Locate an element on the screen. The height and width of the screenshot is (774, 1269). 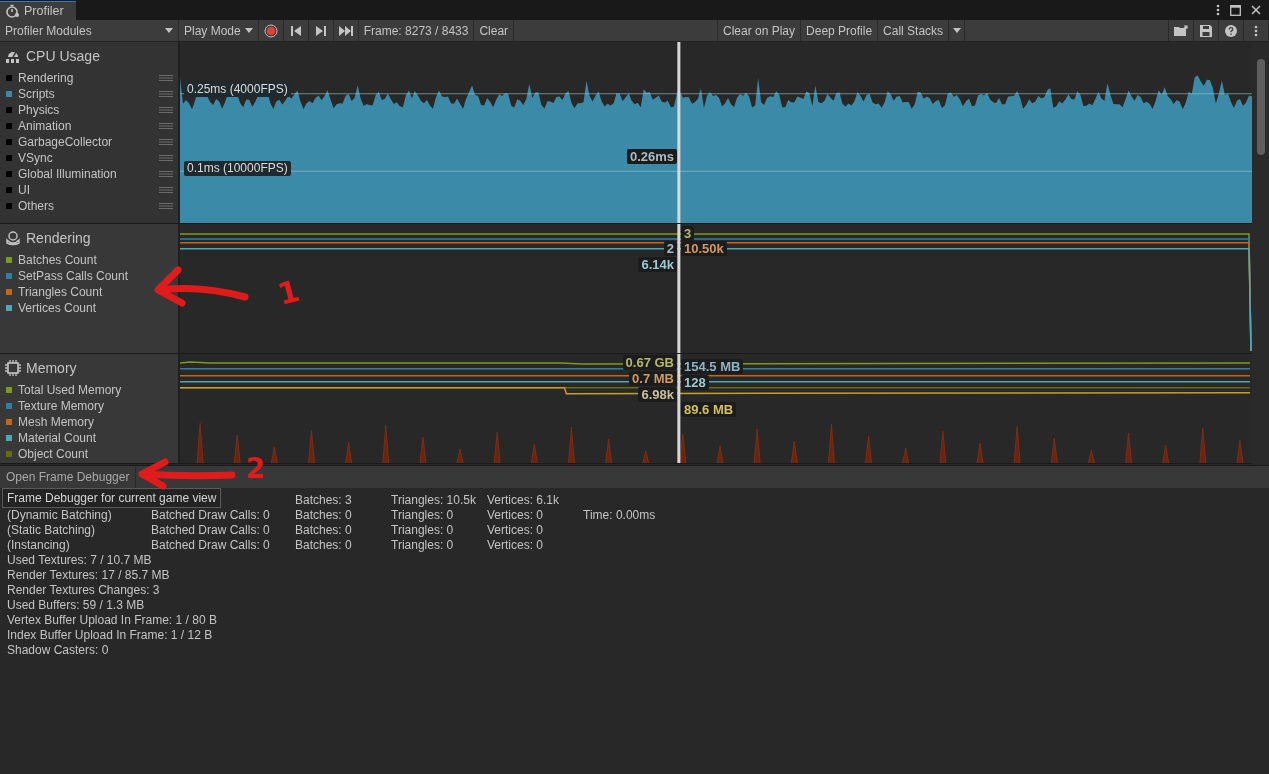
stat-text: (Static Batching) is located at coordinates (51, 530).